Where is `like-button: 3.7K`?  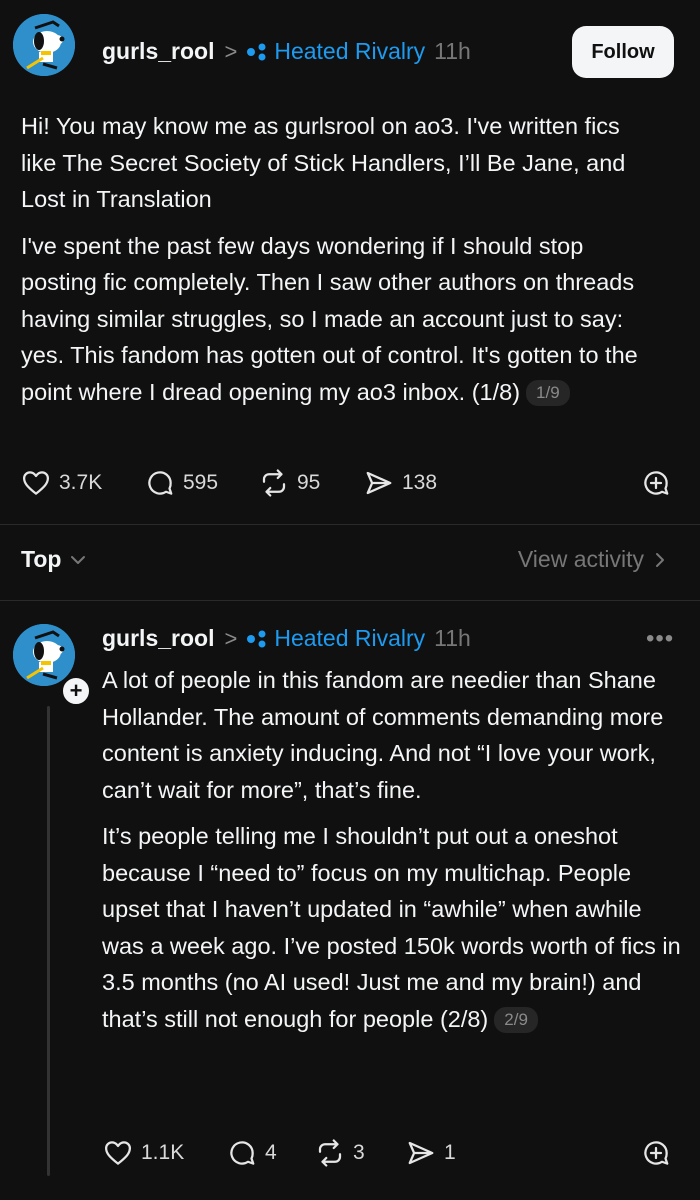 like-button: 3.7K is located at coordinates (61, 483).